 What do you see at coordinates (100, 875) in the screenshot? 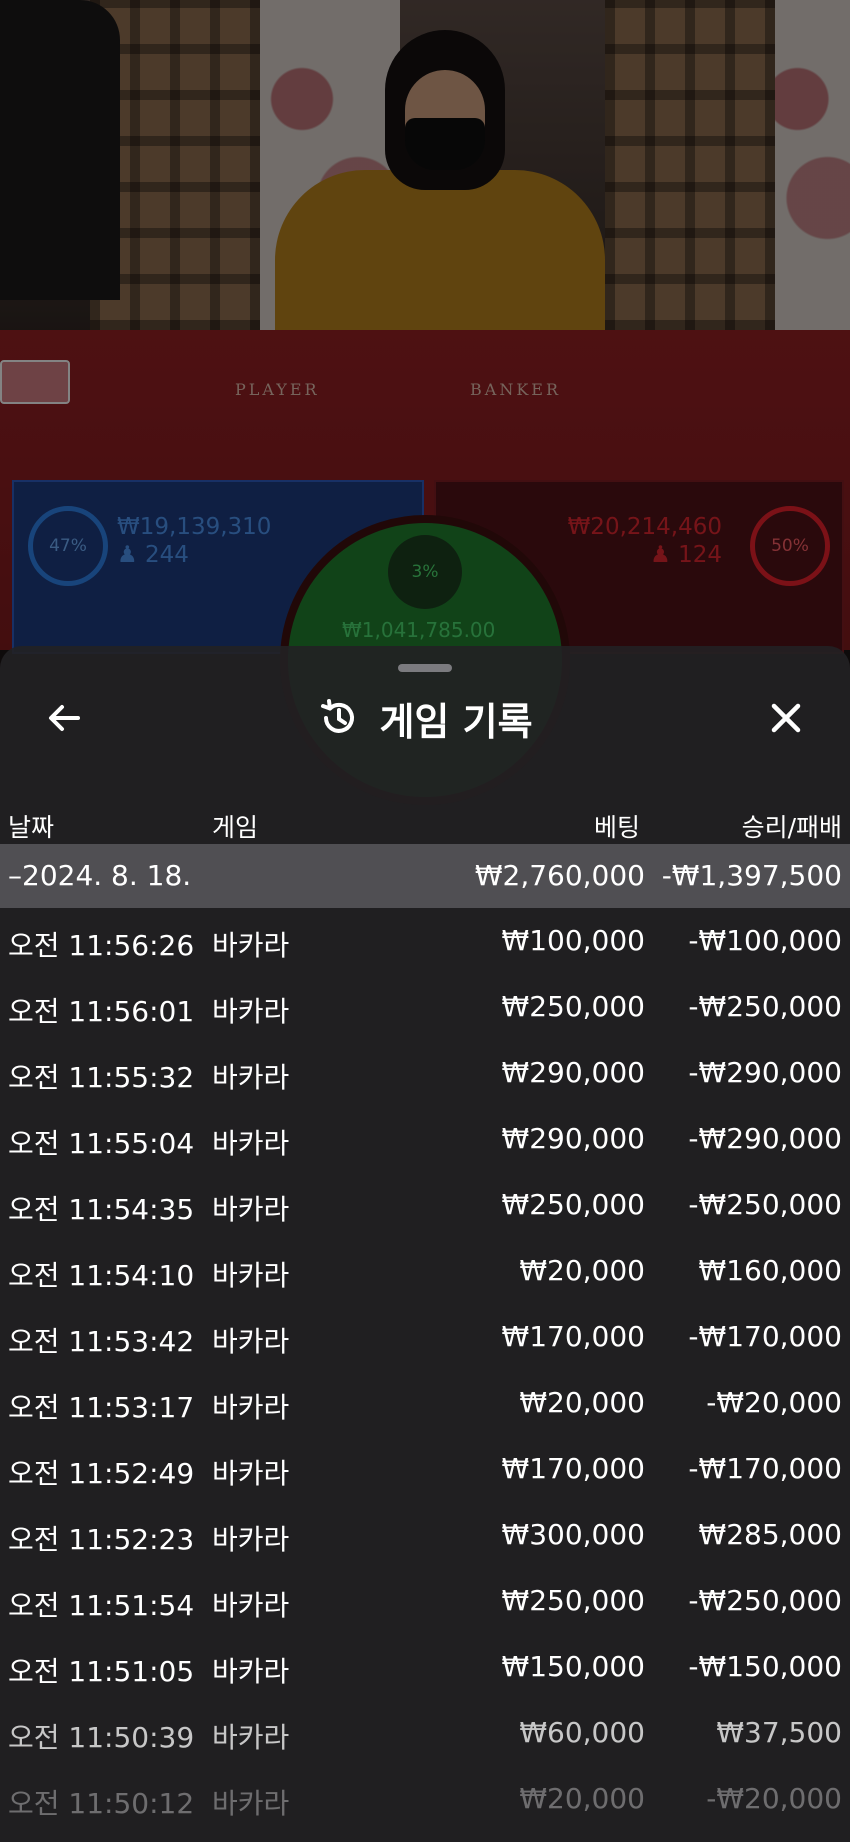
I see `summary-date: –2024. 8. 18.` at bounding box center [100, 875].